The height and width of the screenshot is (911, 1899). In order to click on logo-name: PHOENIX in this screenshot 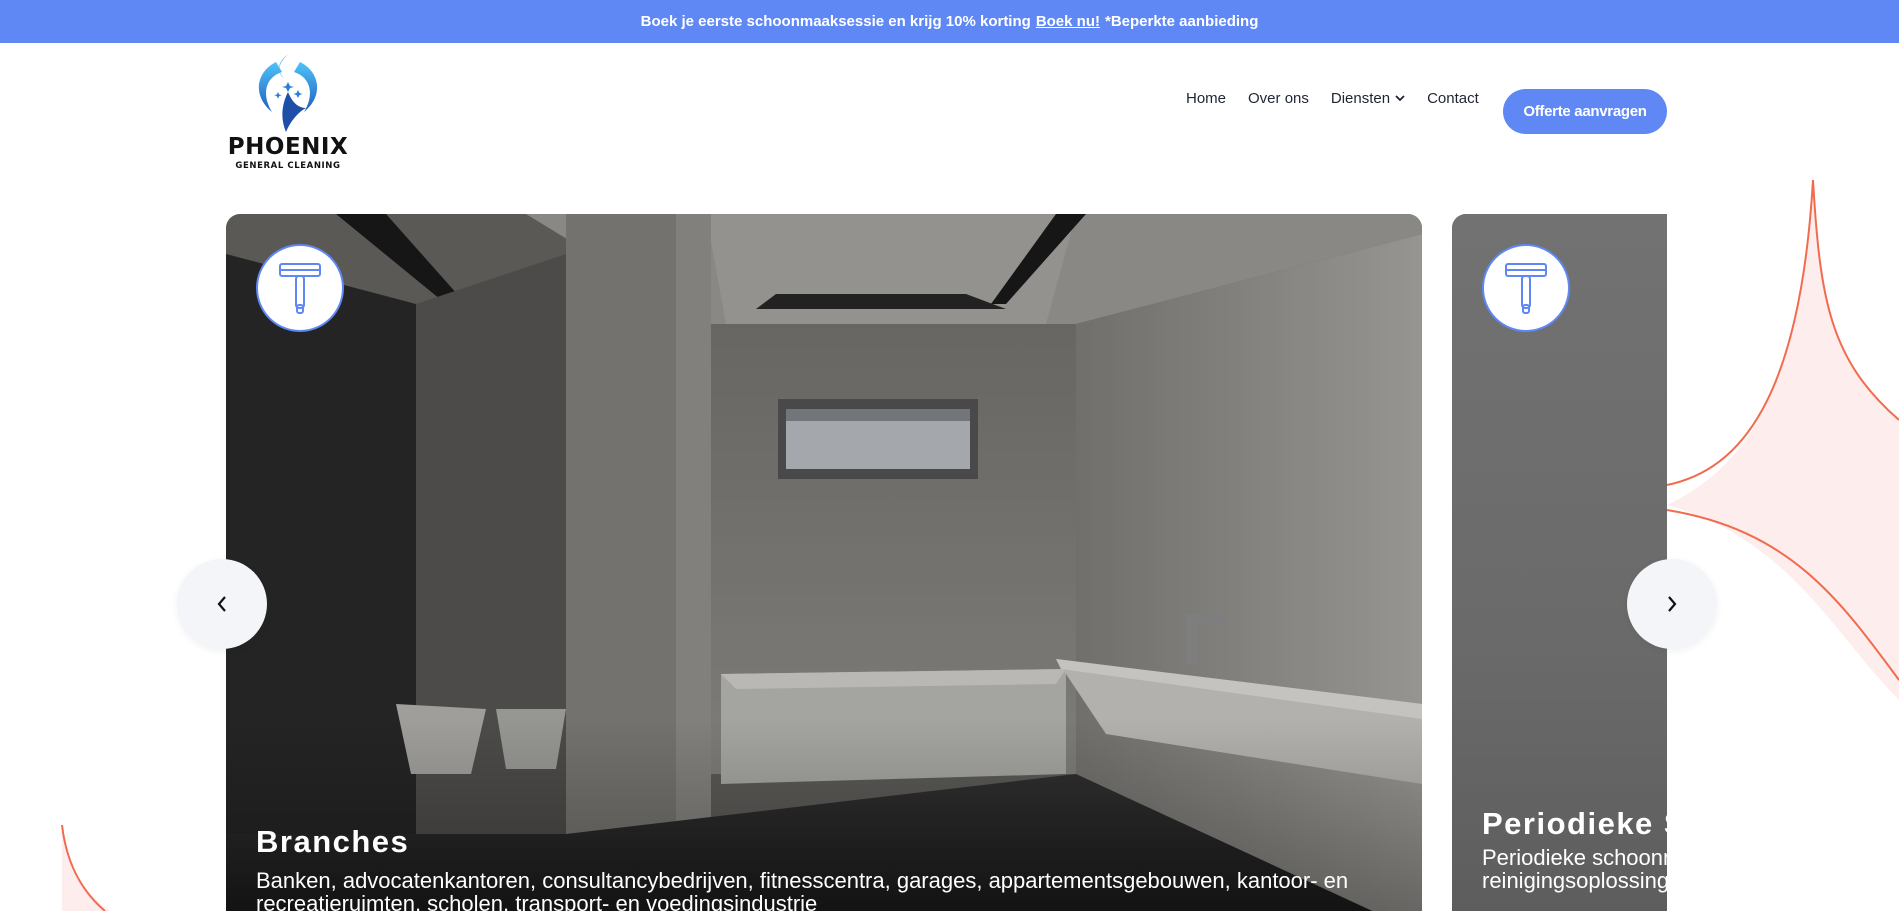, I will do `click(288, 147)`.